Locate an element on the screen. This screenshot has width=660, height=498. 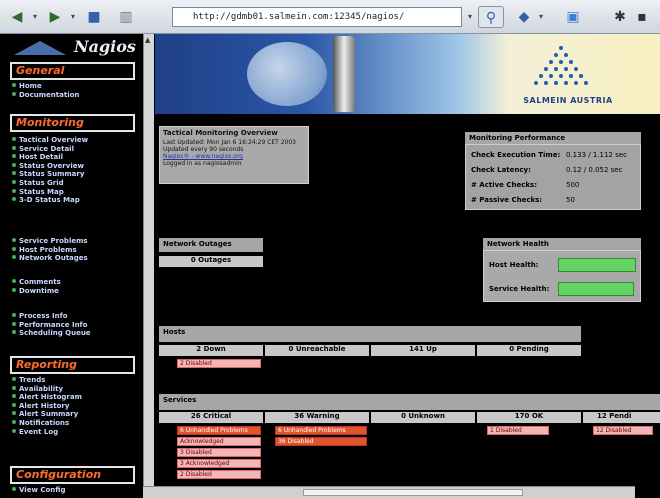
critical-acknowledged: Acknowledged is located at coordinates (219, 441).